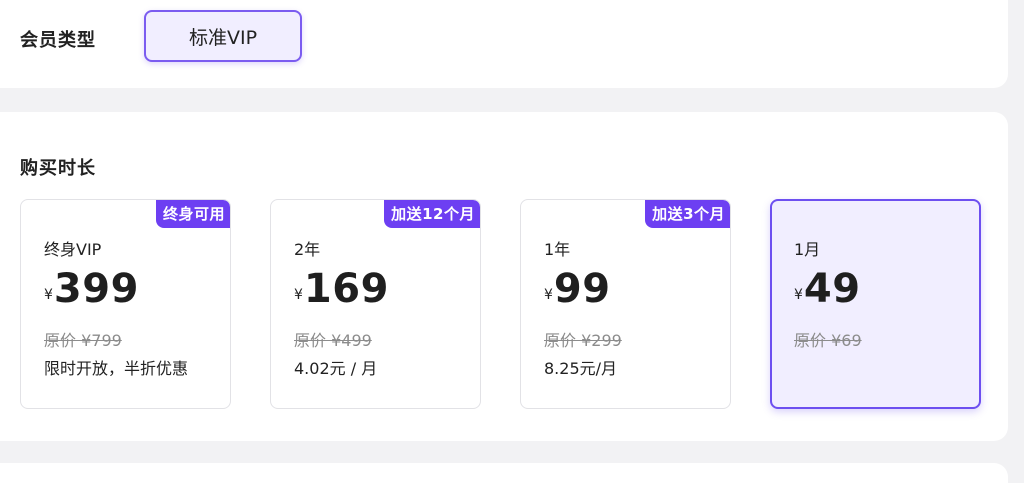 Image resolution: width=1024 pixels, height=483 pixels. I want to click on plan-card-1-year: 加送3个月 1年 ¥99 原价 ¥299 8.25元/月, so click(625, 304).